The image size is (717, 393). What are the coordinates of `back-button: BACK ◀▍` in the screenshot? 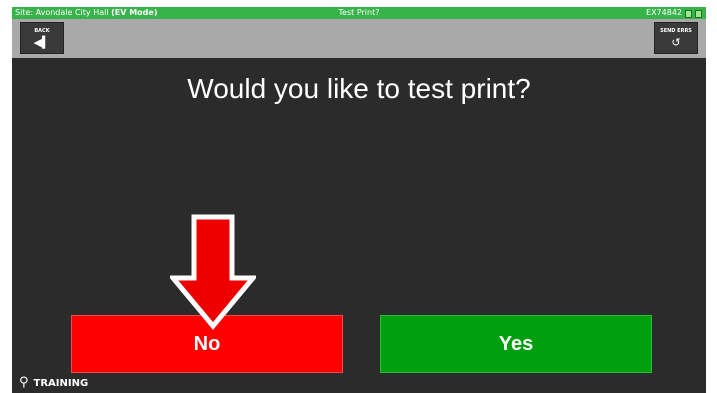 It's located at (42, 38).